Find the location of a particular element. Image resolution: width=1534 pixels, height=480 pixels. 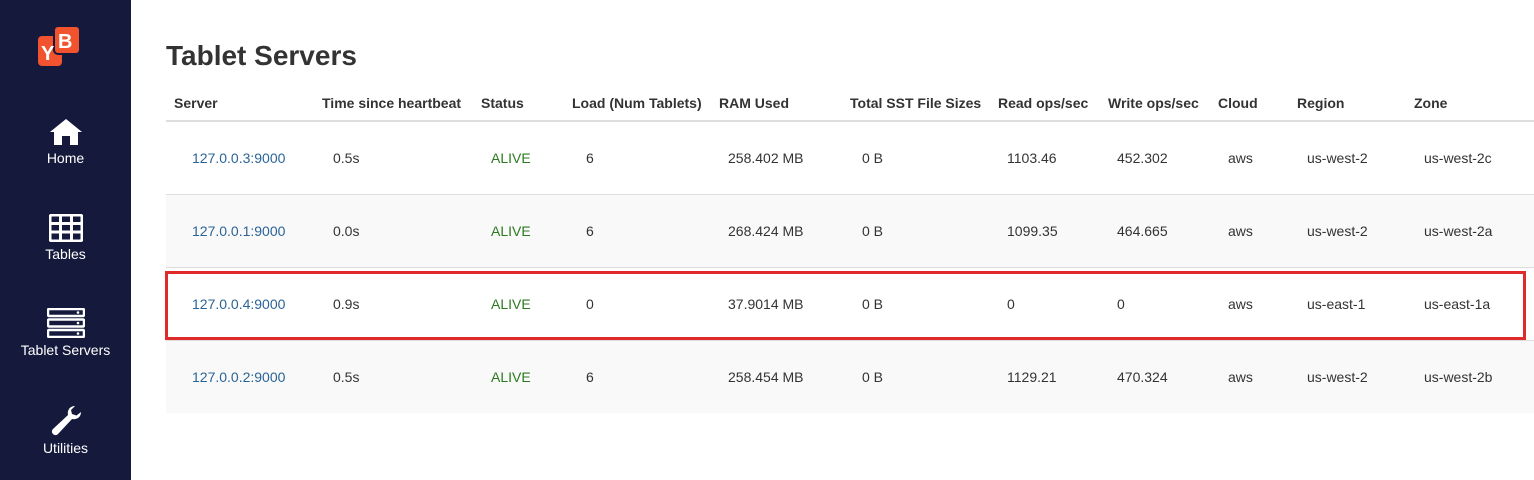

column-header: Cloud is located at coordinates (1249, 104).